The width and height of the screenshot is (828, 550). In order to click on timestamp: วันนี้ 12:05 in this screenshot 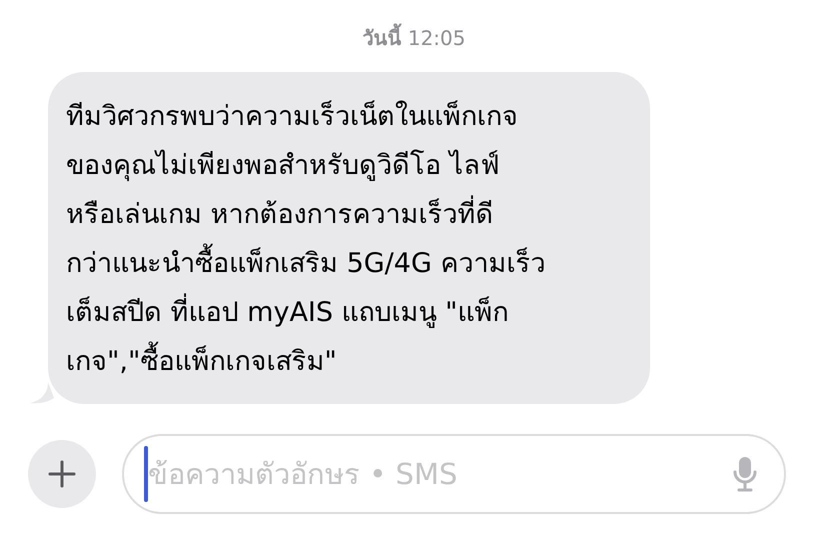, I will do `click(414, 38)`.